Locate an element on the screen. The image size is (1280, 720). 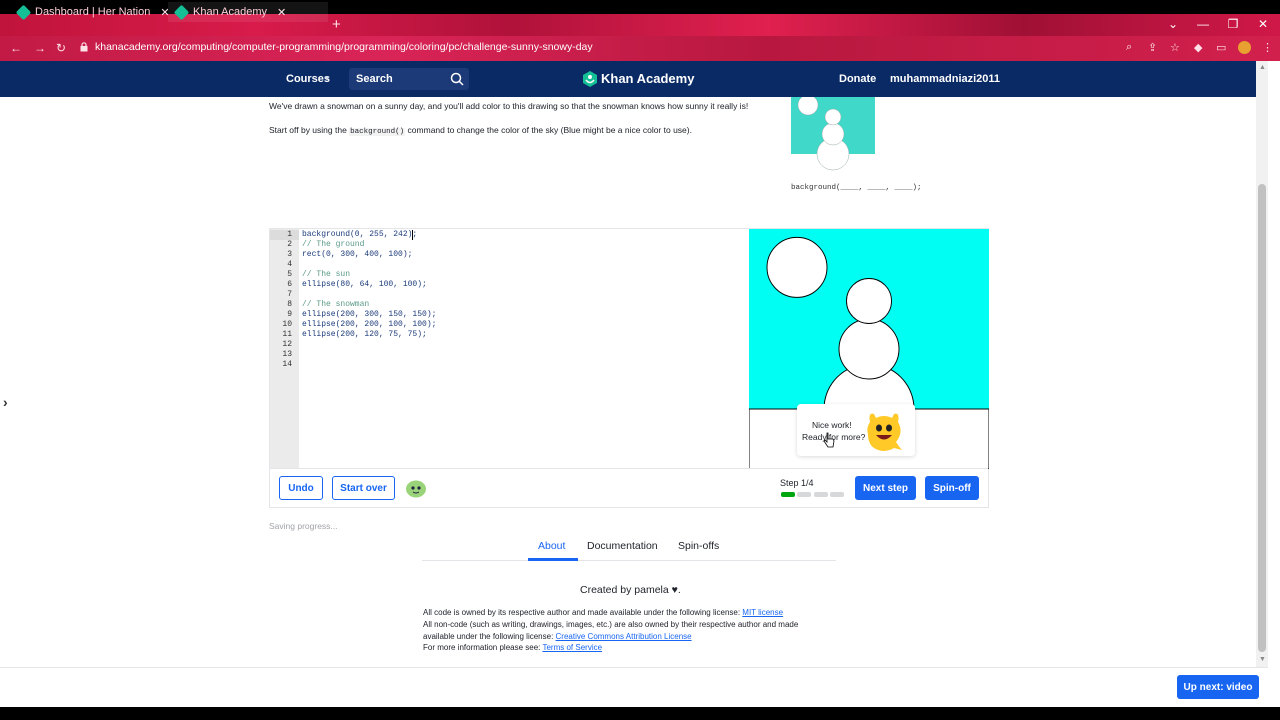
instruction-pre: Start off by using the is located at coordinates (309, 130).